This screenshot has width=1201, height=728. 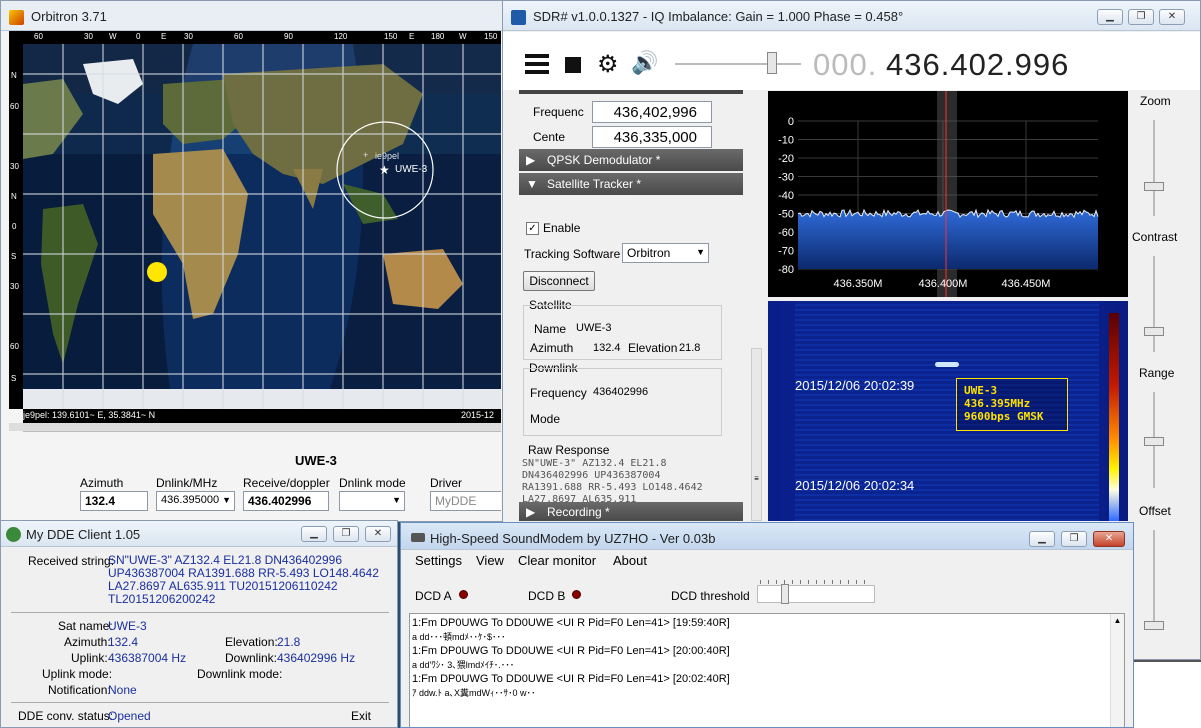 I want to click on offset-slider-thumb, so click(x=1154, y=625).